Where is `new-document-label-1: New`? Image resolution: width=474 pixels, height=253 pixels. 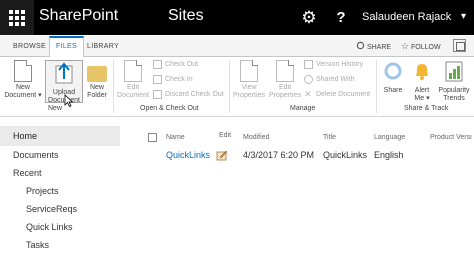
new-document-label-1: New is located at coordinates (22, 87).